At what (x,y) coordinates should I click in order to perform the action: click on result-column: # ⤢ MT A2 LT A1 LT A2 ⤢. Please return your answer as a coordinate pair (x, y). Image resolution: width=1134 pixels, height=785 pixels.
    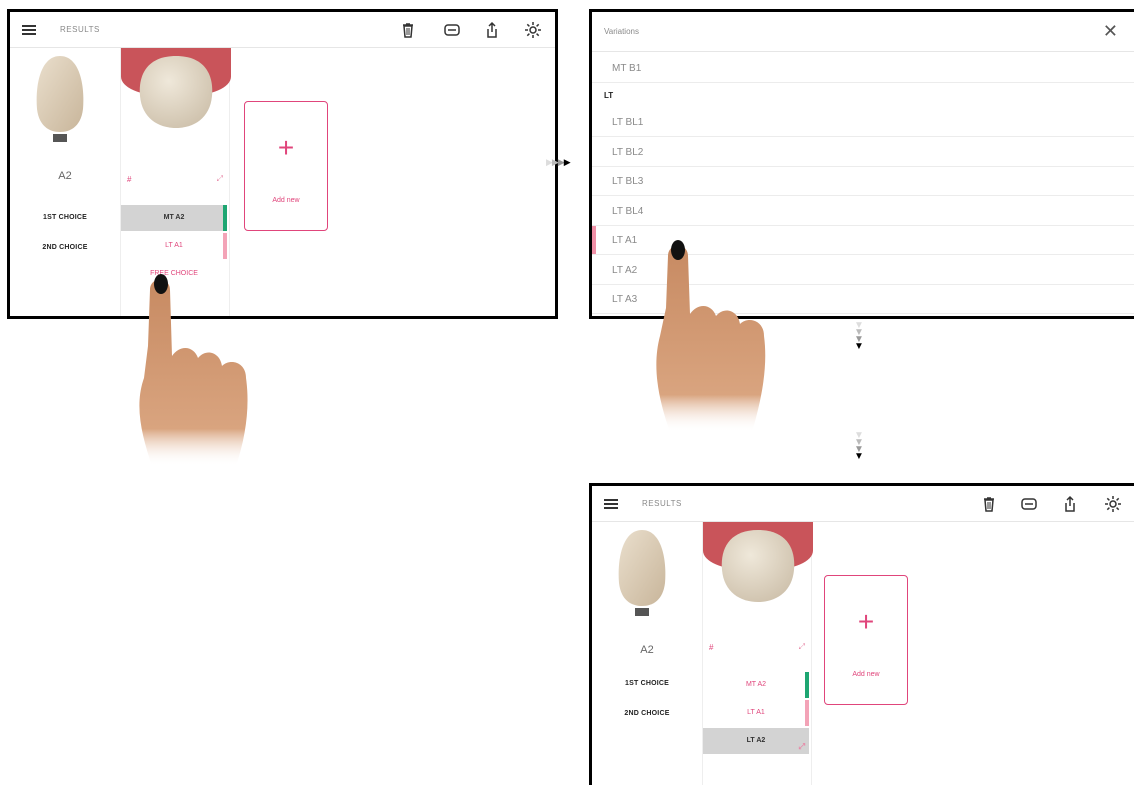
    Looking at the image, I should click on (757, 653).